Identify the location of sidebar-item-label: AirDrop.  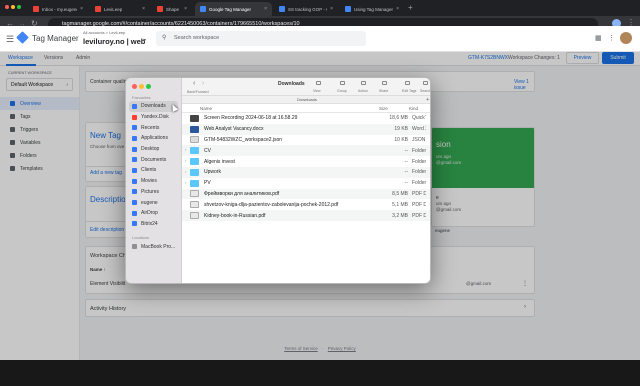
(149, 213).